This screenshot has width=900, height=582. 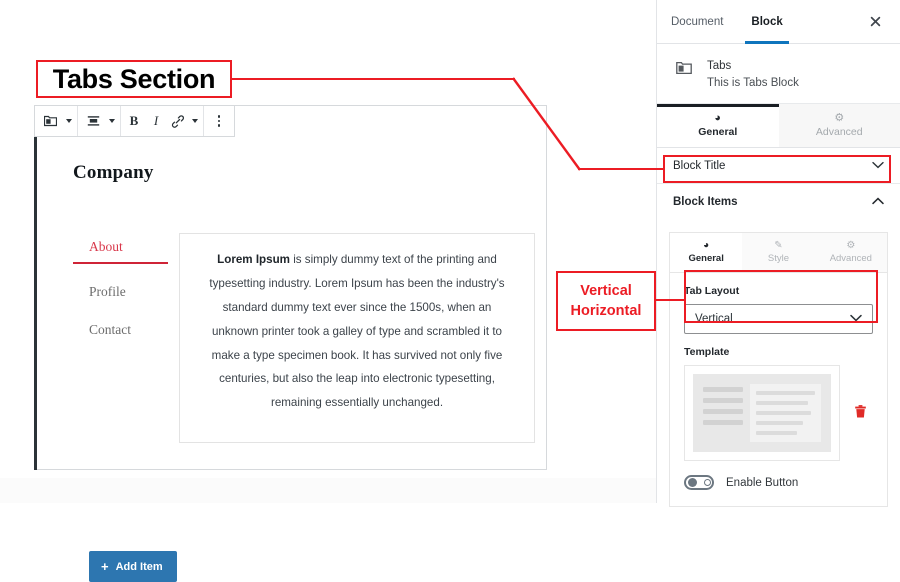 What do you see at coordinates (670, 300) in the screenshot?
I see `annotation-connector-tab-layout` at bounding box center [670, 300].